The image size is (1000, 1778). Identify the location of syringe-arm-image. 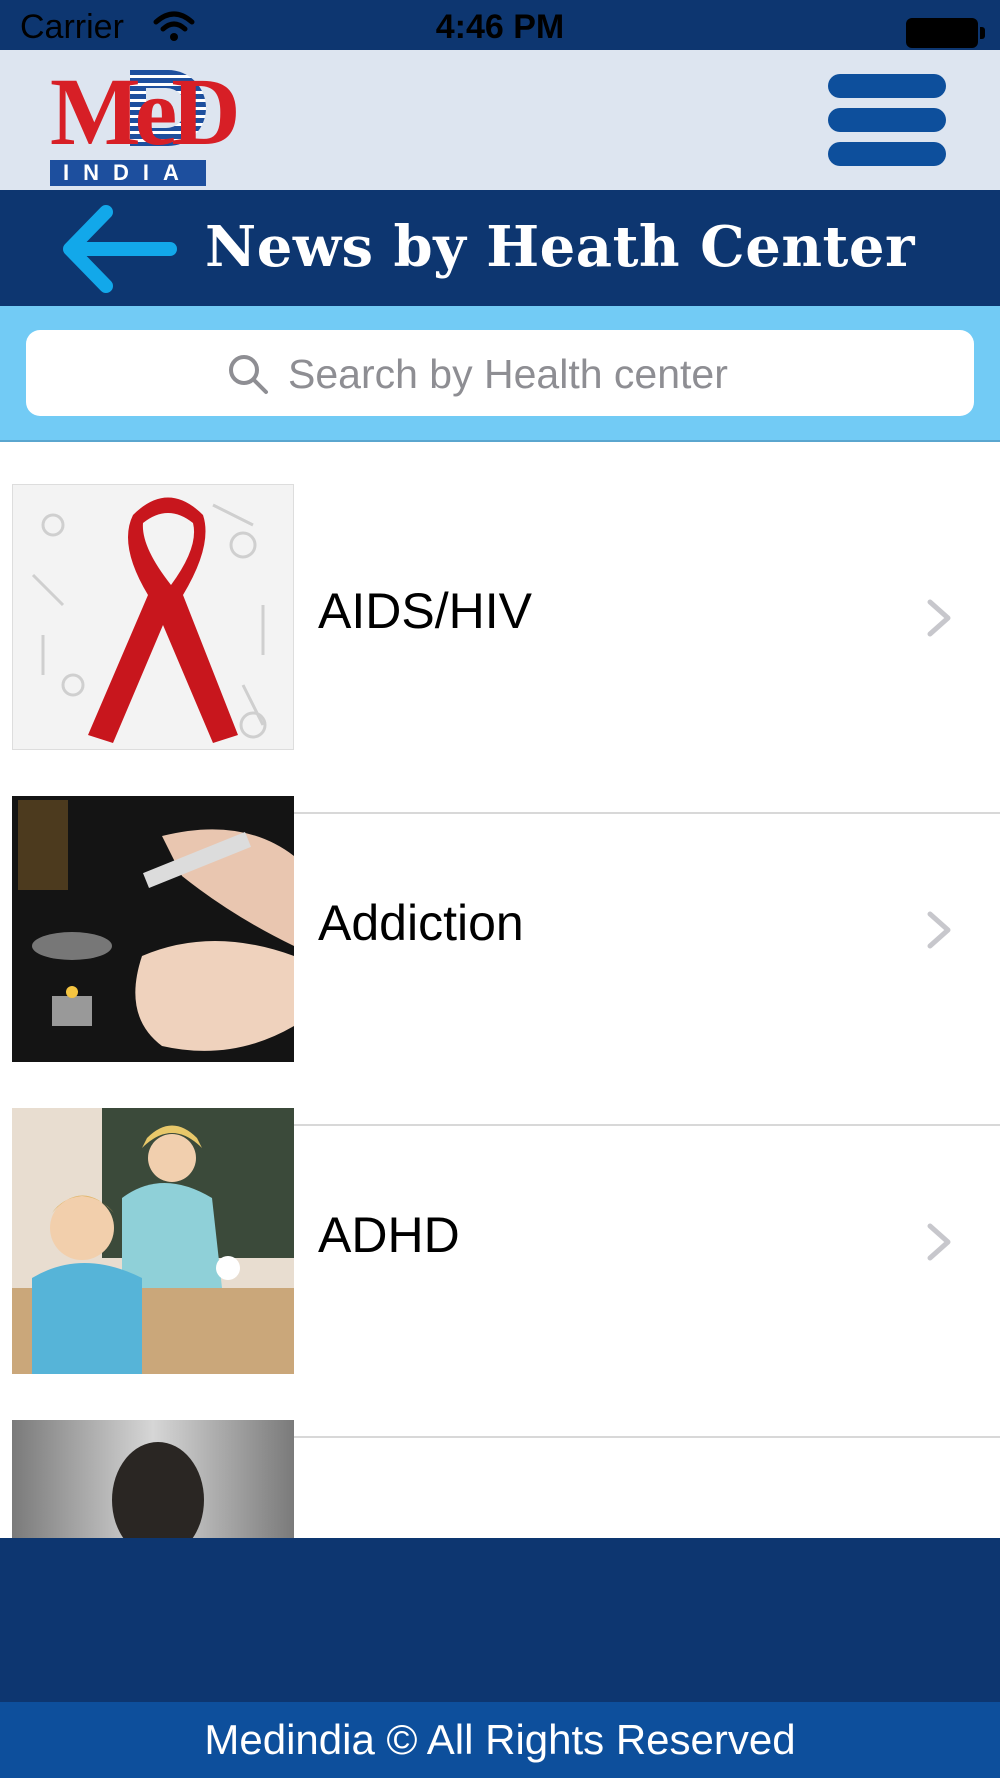
(153, 929).